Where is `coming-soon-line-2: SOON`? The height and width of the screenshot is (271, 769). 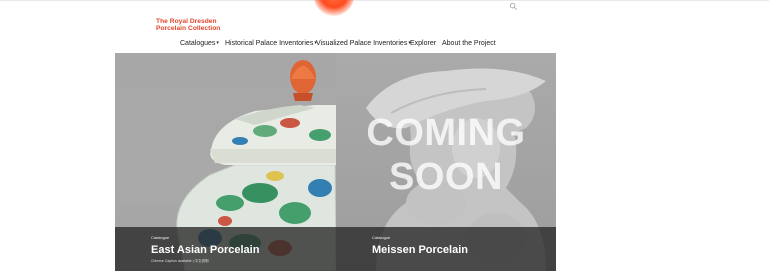 coming-soon-line-2: SOON is located at coordinates (446, 177).